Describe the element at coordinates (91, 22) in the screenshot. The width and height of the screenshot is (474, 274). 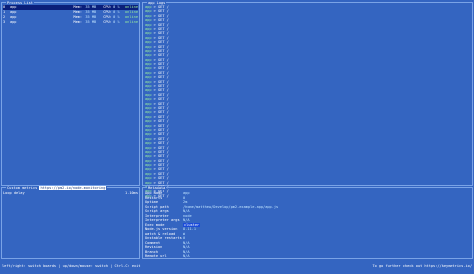
I see `mem-value: 35 MB` at that location.